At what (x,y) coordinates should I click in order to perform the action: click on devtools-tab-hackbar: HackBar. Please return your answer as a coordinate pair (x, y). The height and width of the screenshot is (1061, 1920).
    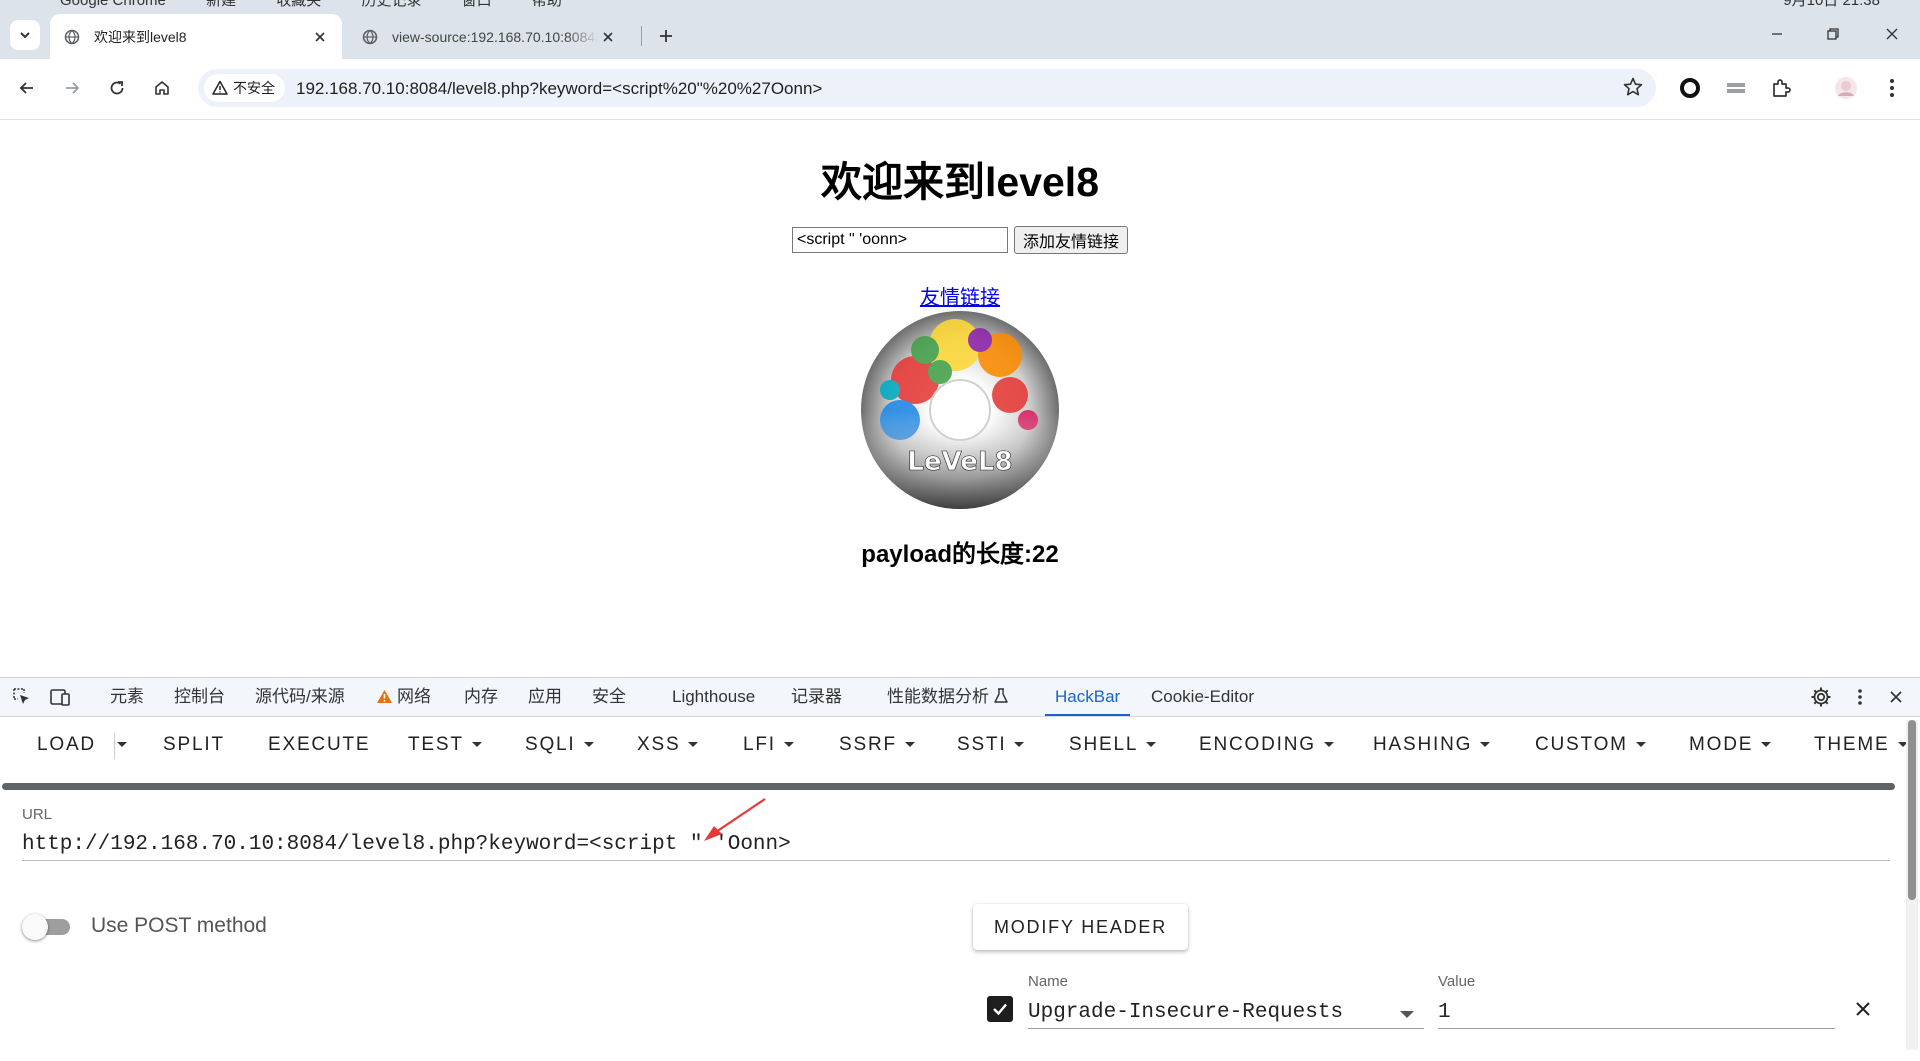
    Looking at the image, I should click on (1087, 697).